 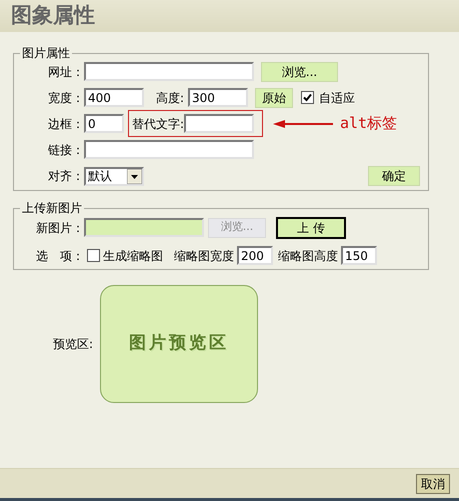 I want to click on border-field: 0, so click(x=104, y=123).